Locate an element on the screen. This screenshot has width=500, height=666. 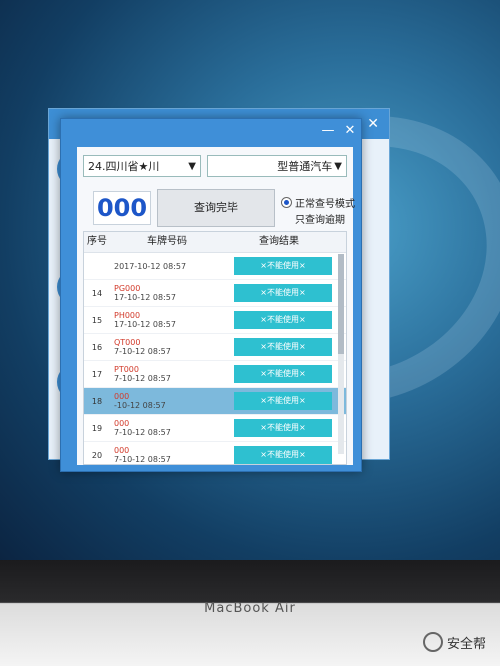
table-row: 20 000 7-10-12 08:57 ×不能使用× is located at coordinates (215, 453).